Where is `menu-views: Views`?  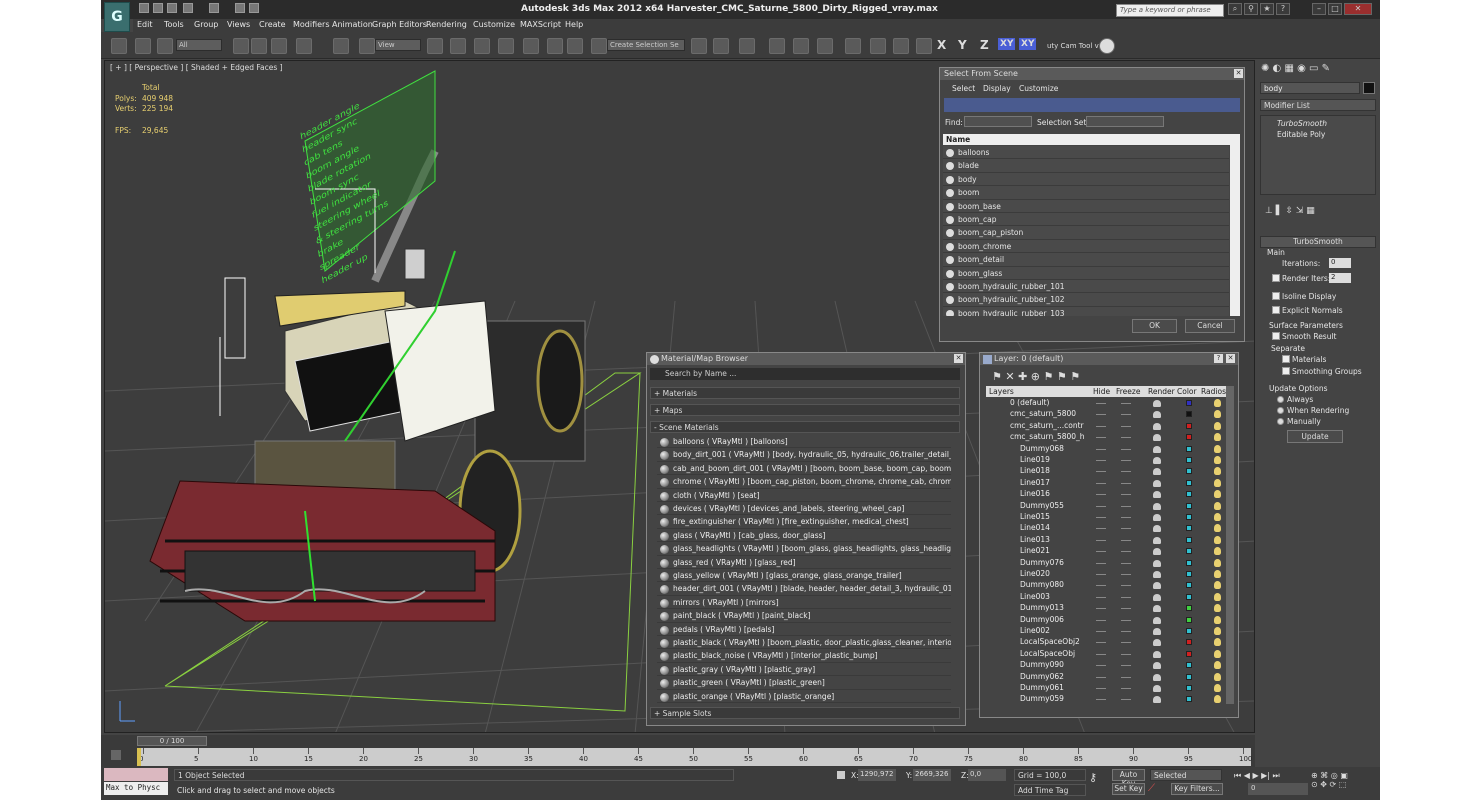
menu-views: Views is located at coordinates (238, 24).